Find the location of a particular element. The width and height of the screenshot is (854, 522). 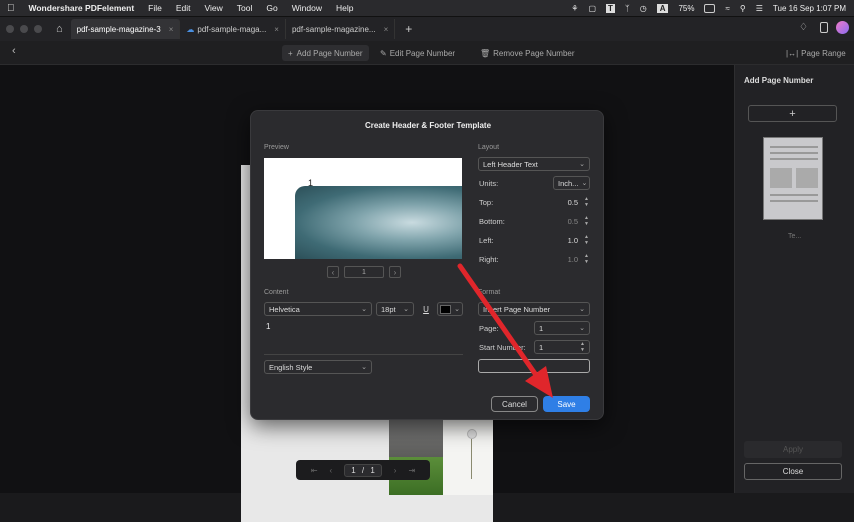

format-label: Format is located at coordinates (489, 292).